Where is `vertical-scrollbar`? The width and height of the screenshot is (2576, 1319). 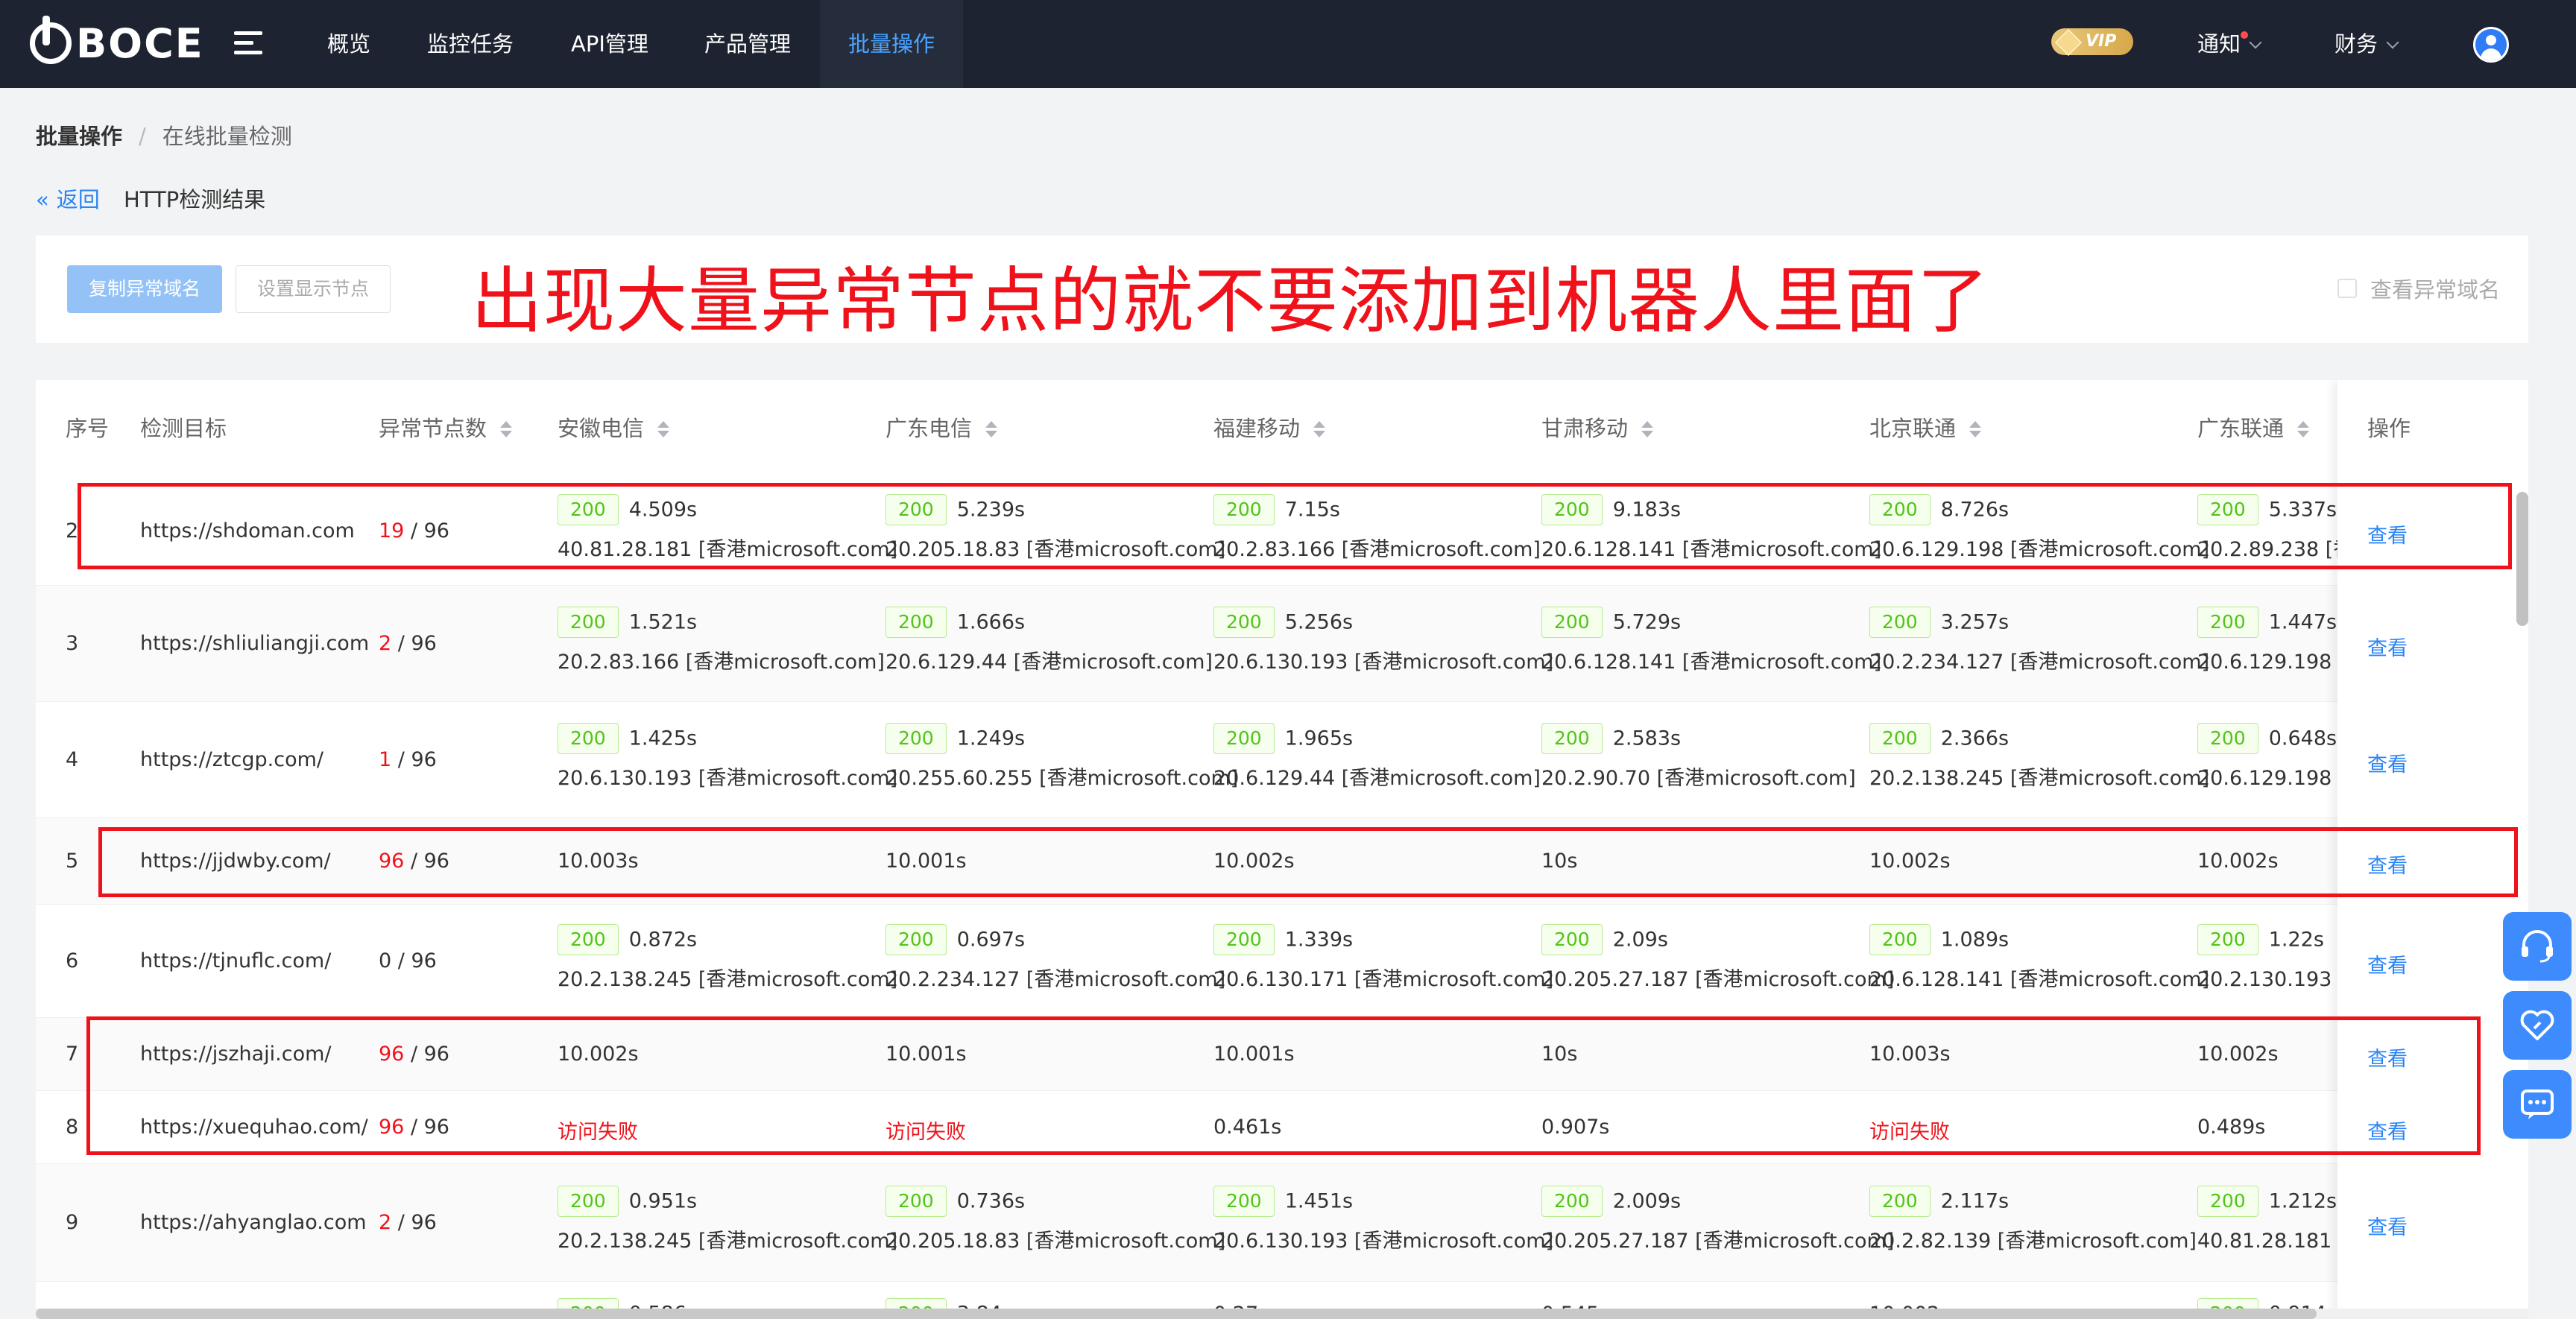 vertical-scrollbar is located at coordinates (2522, 559).